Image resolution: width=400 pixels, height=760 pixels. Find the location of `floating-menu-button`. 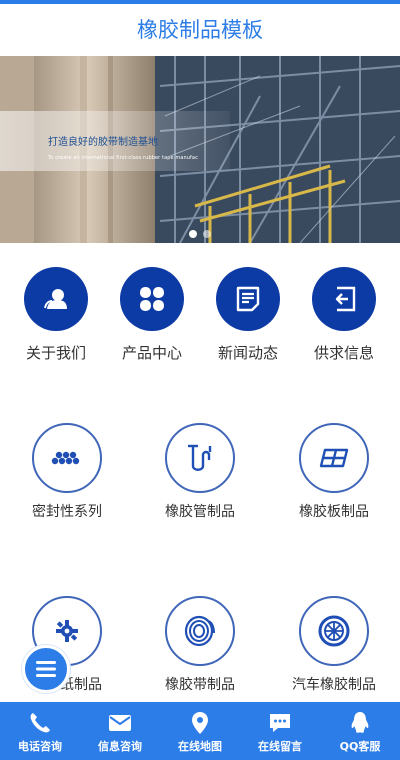

floating-menu-button is located at coordinates (46, 669).